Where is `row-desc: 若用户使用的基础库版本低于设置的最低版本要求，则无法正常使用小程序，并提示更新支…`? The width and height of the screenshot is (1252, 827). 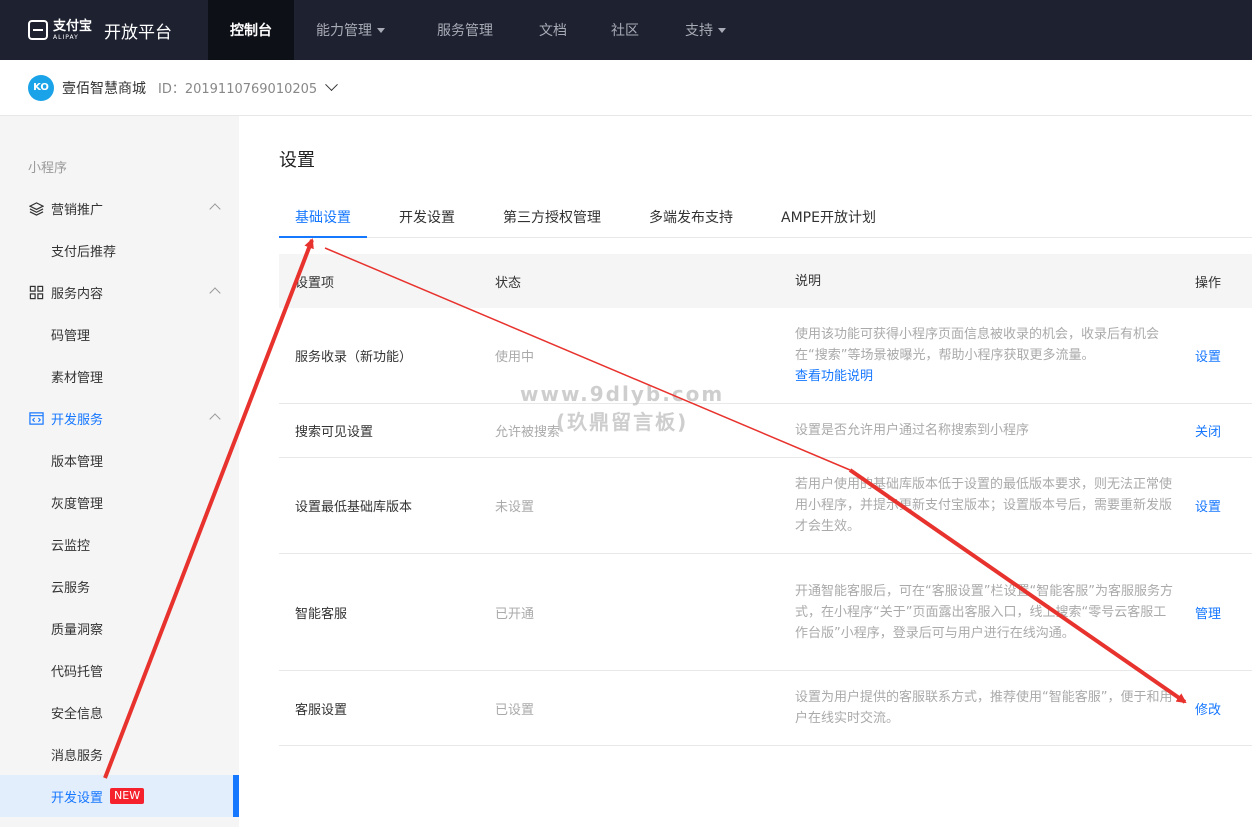
row-desc: 若用户使用的基础库版本低于设置的最低版本要求，则无法正常使用小程序，并提示更新支… is located at coordinates (984, 505).